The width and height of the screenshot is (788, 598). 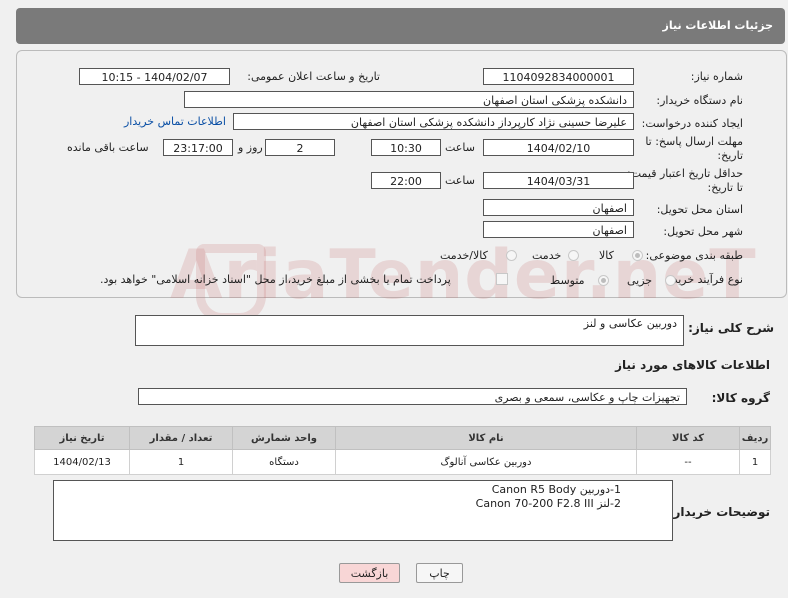 What do you see at coordinates (82, 462) in the screenshot?
I see `cell-need-date: 1404/02/13` at bounding box center [82, 462].